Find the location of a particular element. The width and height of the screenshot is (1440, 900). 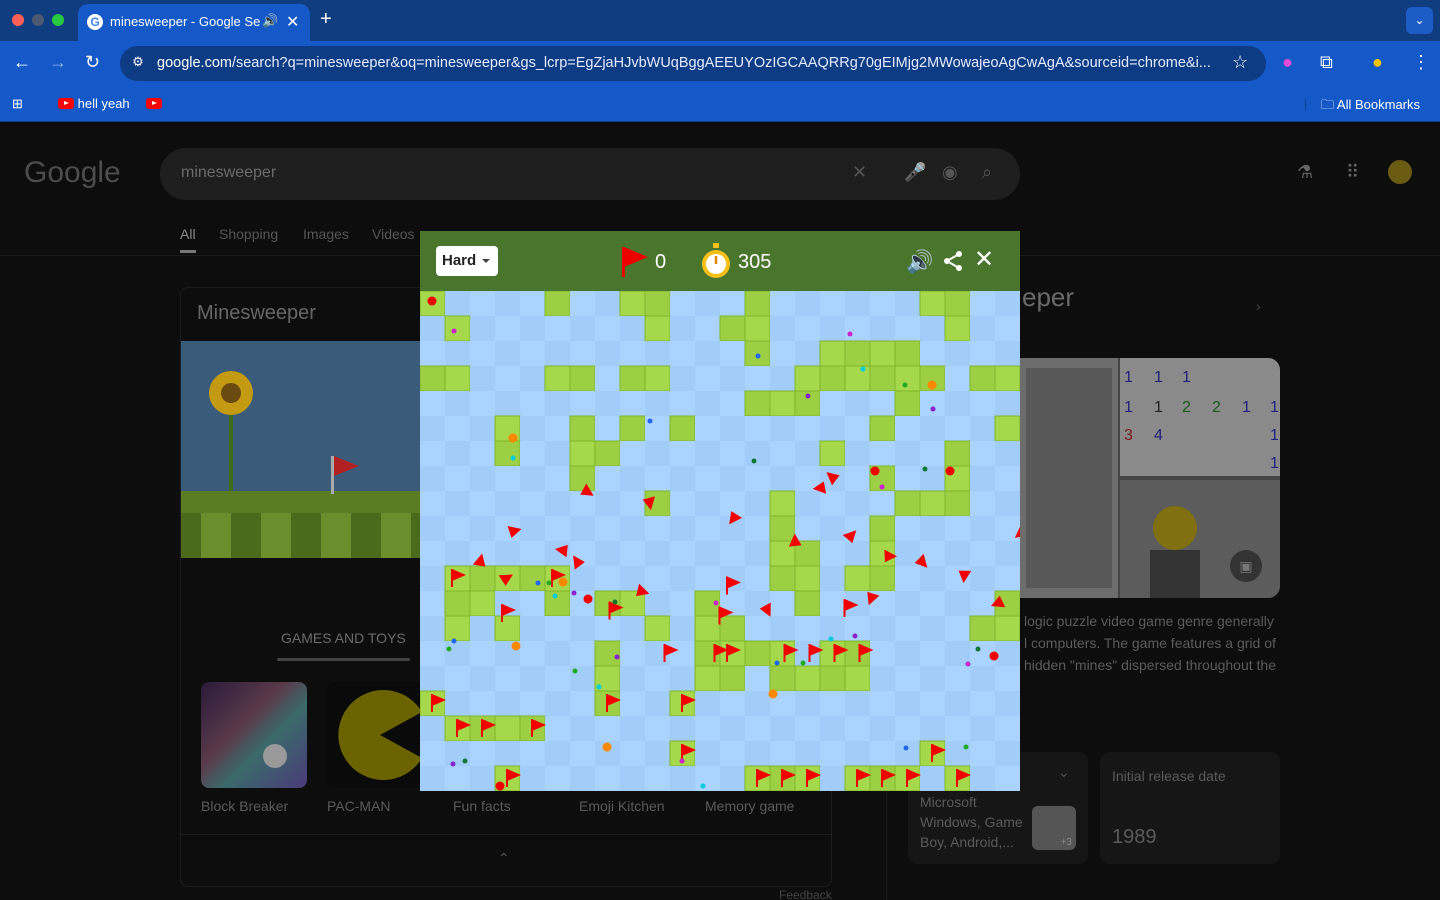

tab-search-button: ⌄ is located at coordinates (1419, 20).